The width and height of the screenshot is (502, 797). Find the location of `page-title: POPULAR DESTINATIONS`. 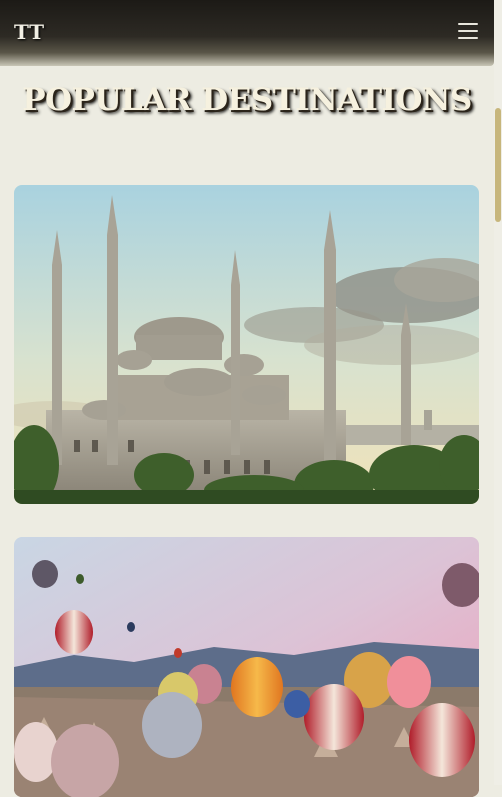

page-title: POPULAR DESTINATIONS is located at coordinates (247, 100).